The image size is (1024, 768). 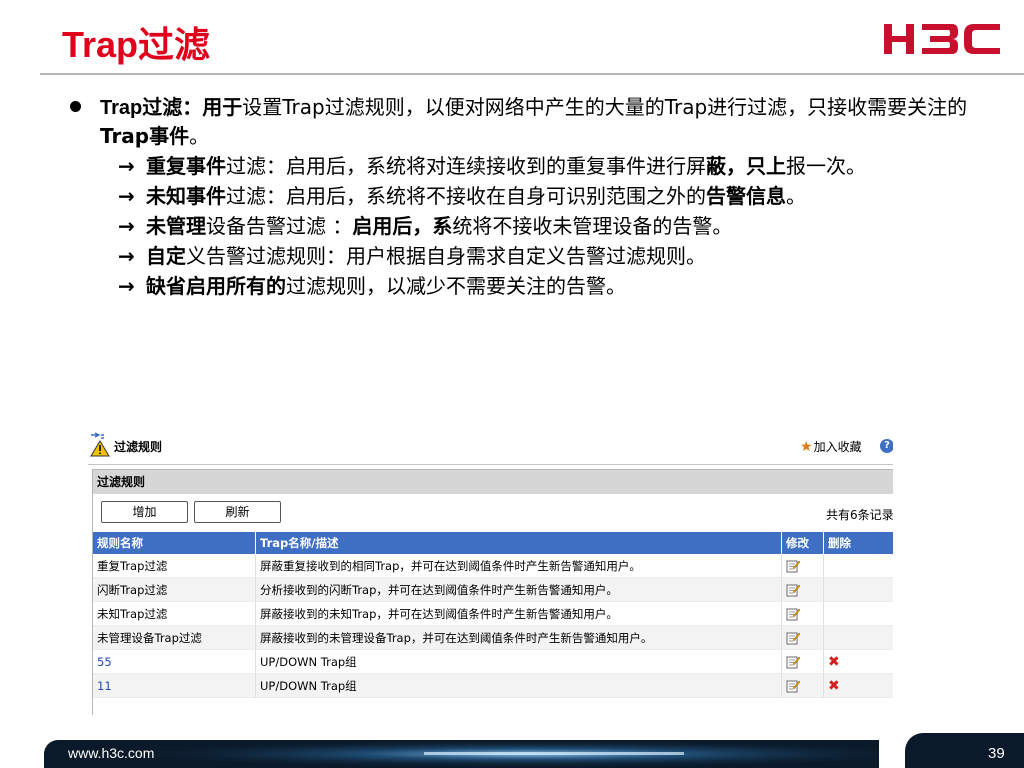 What do you see at coordinates (493, 482) in the screenshot?
I see `panel-title: 过滤规则` at bounding box center [493, 482].